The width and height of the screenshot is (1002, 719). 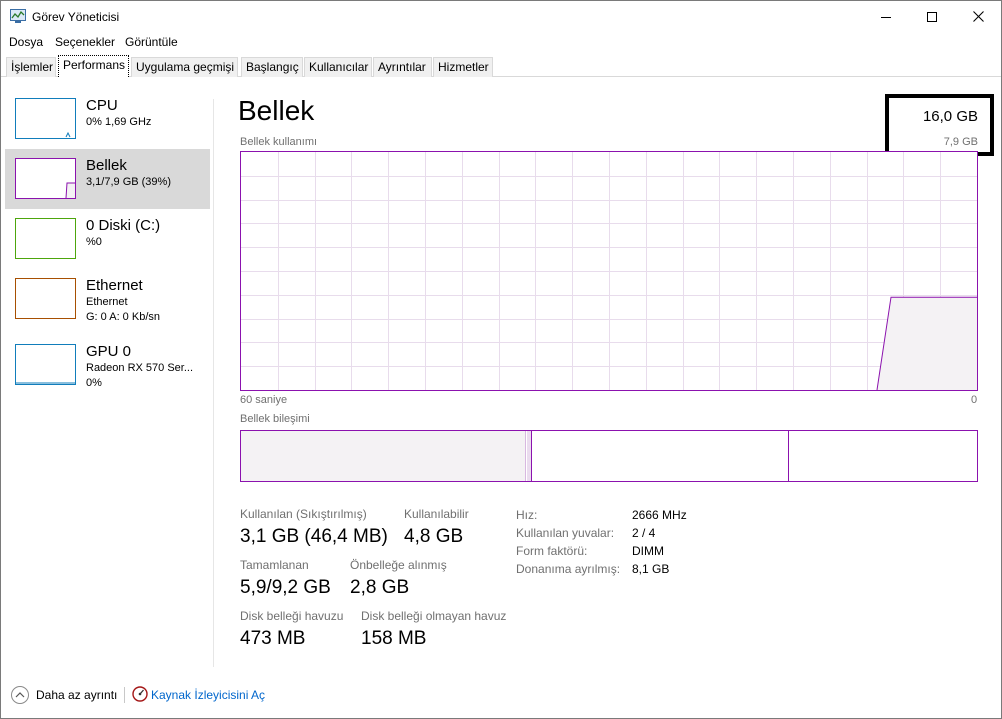 I want to click on close-icon, so click(x=978, y=16).